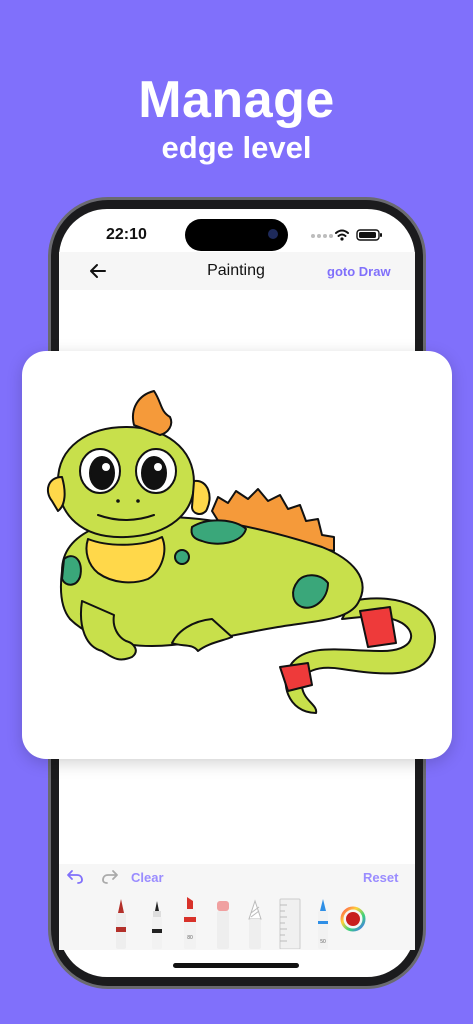 Image resolution: width=473 pixels, height=1024 pixels. Describe the element at coordinates (369, 235) in the screenshot. I see `battery-icon` at that location.